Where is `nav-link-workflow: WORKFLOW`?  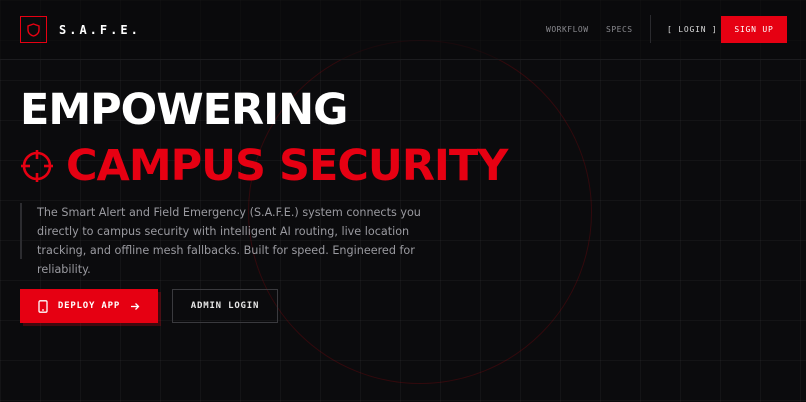 nav-link-workflow: WORKFLOW is located at coordinates (567, 29).